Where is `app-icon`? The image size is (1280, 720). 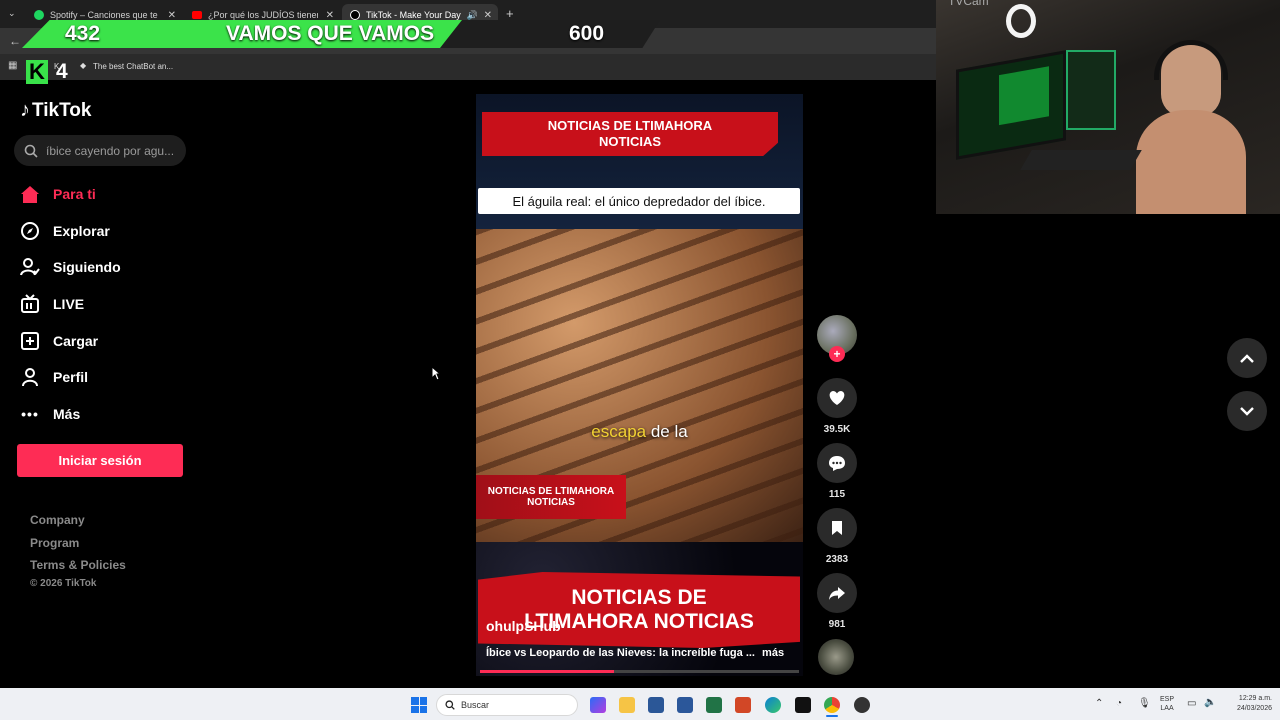 app-icon is located at coordinates (803, 705).